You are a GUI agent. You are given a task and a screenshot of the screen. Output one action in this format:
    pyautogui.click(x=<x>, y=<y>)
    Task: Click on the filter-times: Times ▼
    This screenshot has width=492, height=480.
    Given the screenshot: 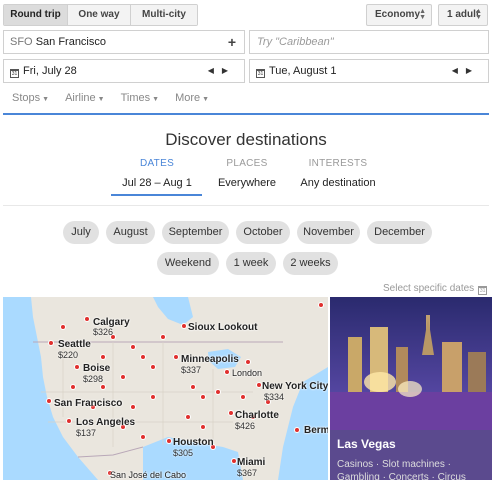 What is the action you would take?
    pyautogui.click(x=140, y=98)
    